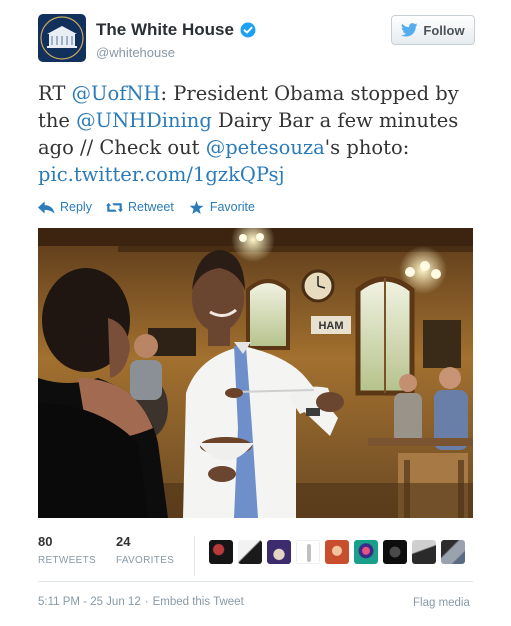 Image resolution: width=511 pixels, height=626 pixels. I want to click on retweet-icon, so click(114, 207).